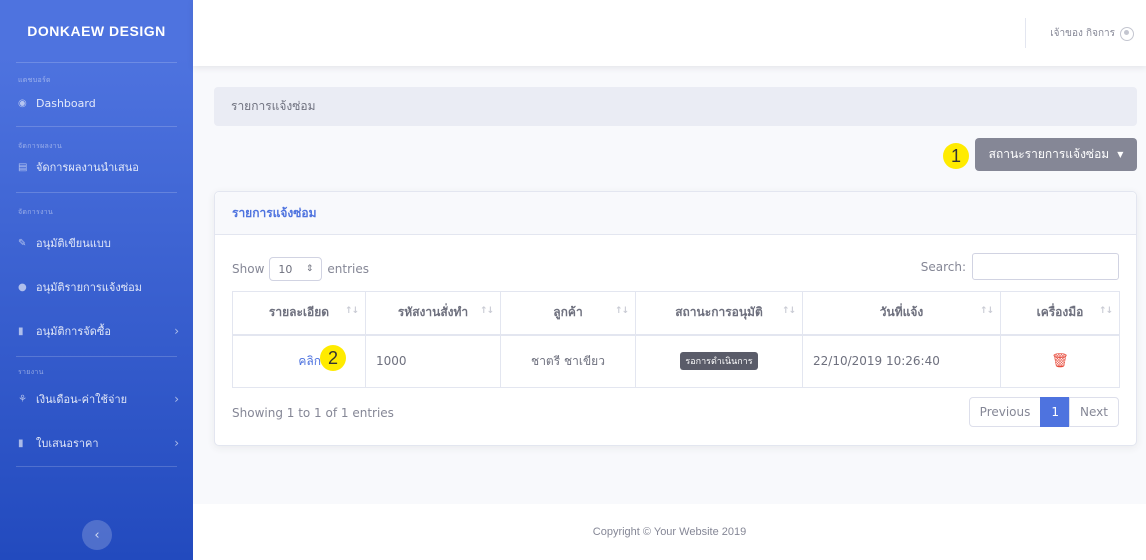 The width and height of the screenshot is (1146, 560). What do you see at coordinates (31, 372) in the screenshot?
I see `sidebar-heading-reports: รายงาน` at bounding box center [31, 372].